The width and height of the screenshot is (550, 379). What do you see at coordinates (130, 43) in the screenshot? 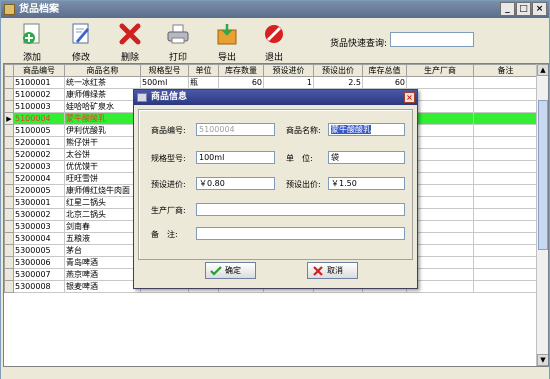
I see `delete-button: 删除` at bounding box center [130, 43].